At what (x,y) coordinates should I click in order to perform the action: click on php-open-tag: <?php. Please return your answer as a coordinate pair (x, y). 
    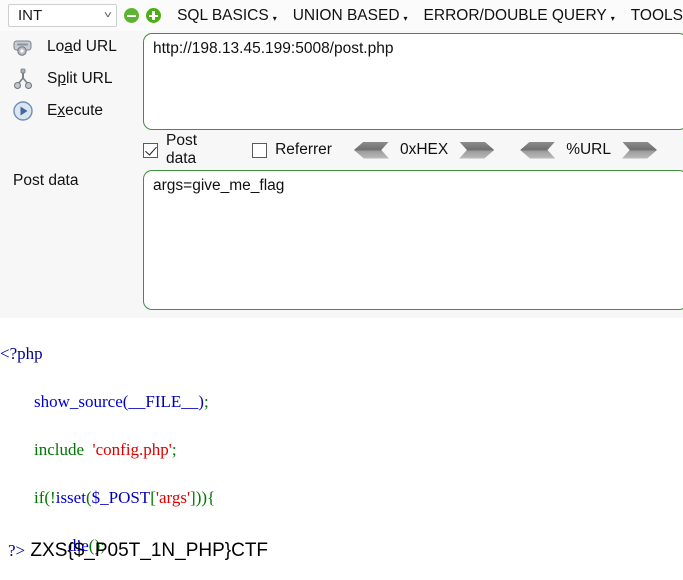
    Looking at the image, I should click on (21, 353).